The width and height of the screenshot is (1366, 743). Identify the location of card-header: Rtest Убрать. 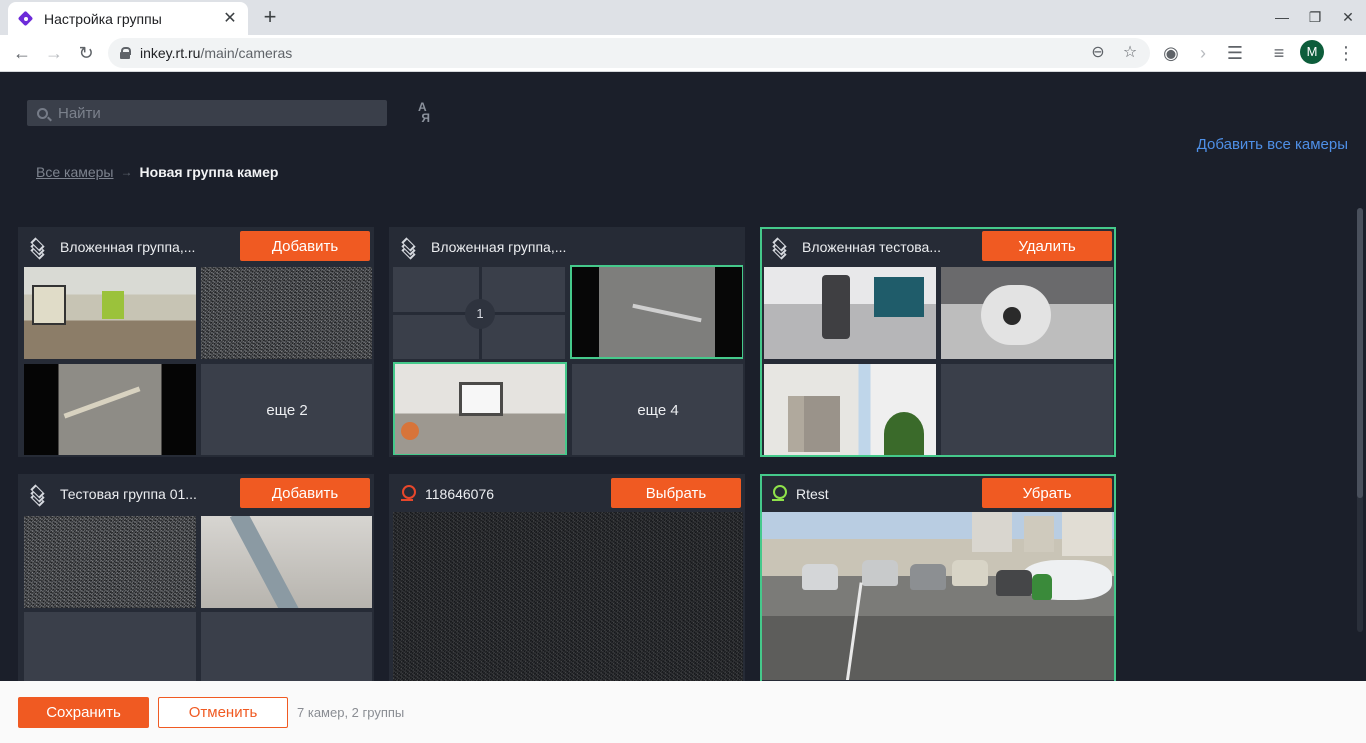
(938, 494).